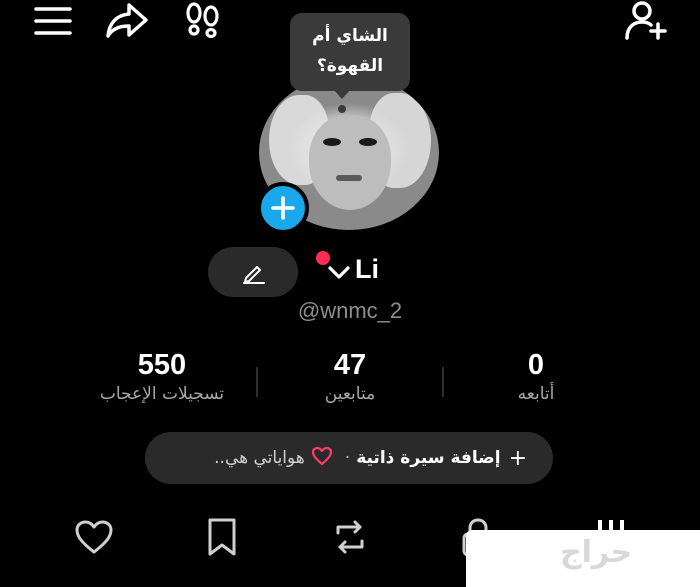 Image resolution: width=700 pixels, height=587 pixels. What do you see at coordinates (647, 21) in the screenshot?
I see `add-user-icon` at bounding box center [647, 21].